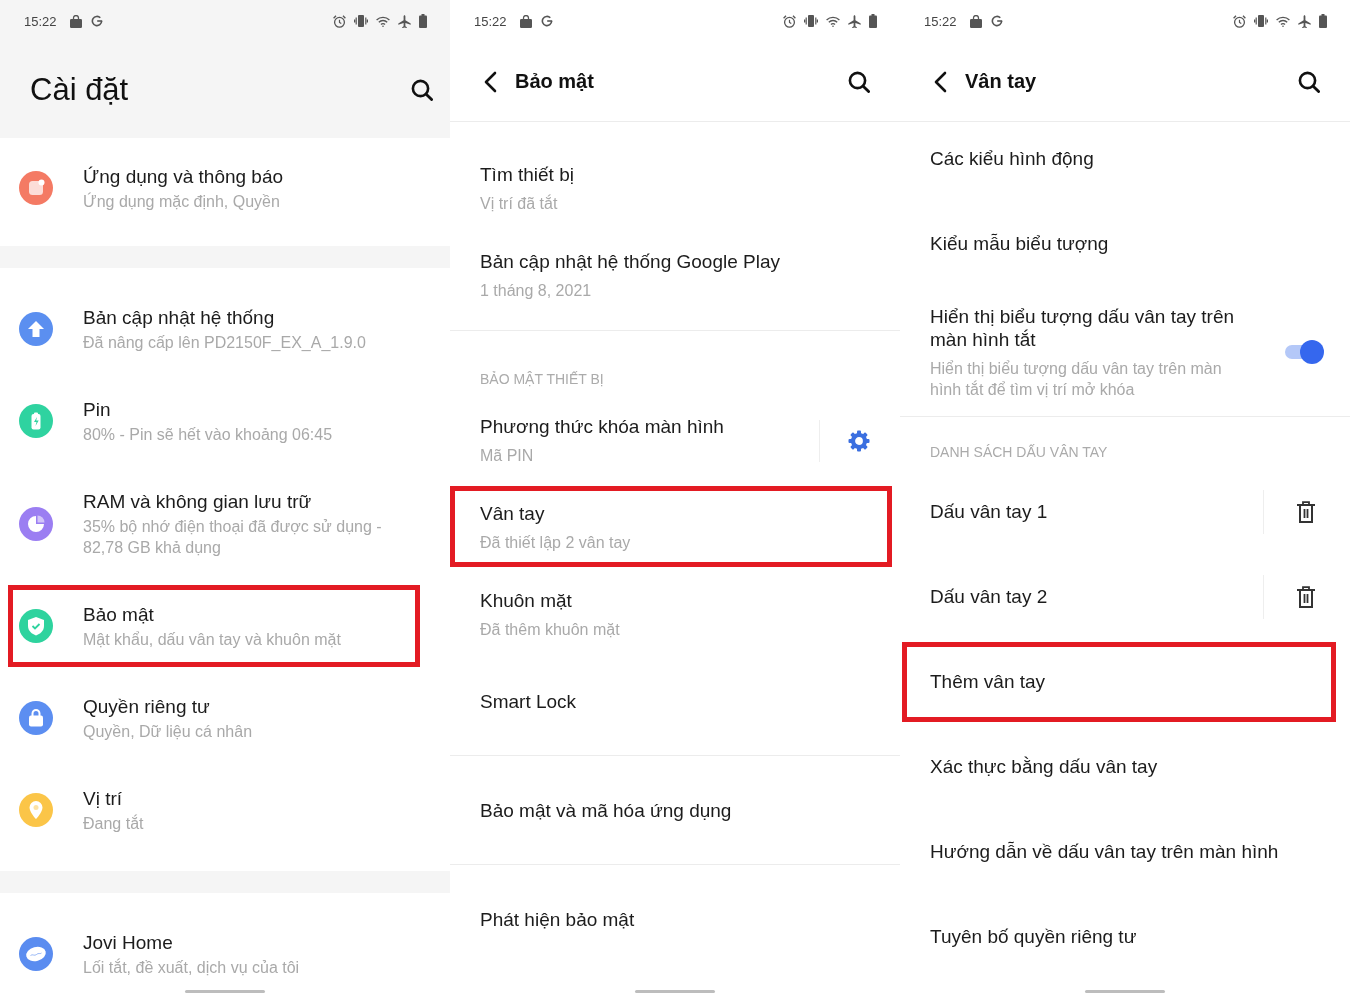 This screenshot has width=1350, height=1000. Describe the element at coordinates (554, 81) in the screenshot. I see `page-title: Bảo mật` at that location.